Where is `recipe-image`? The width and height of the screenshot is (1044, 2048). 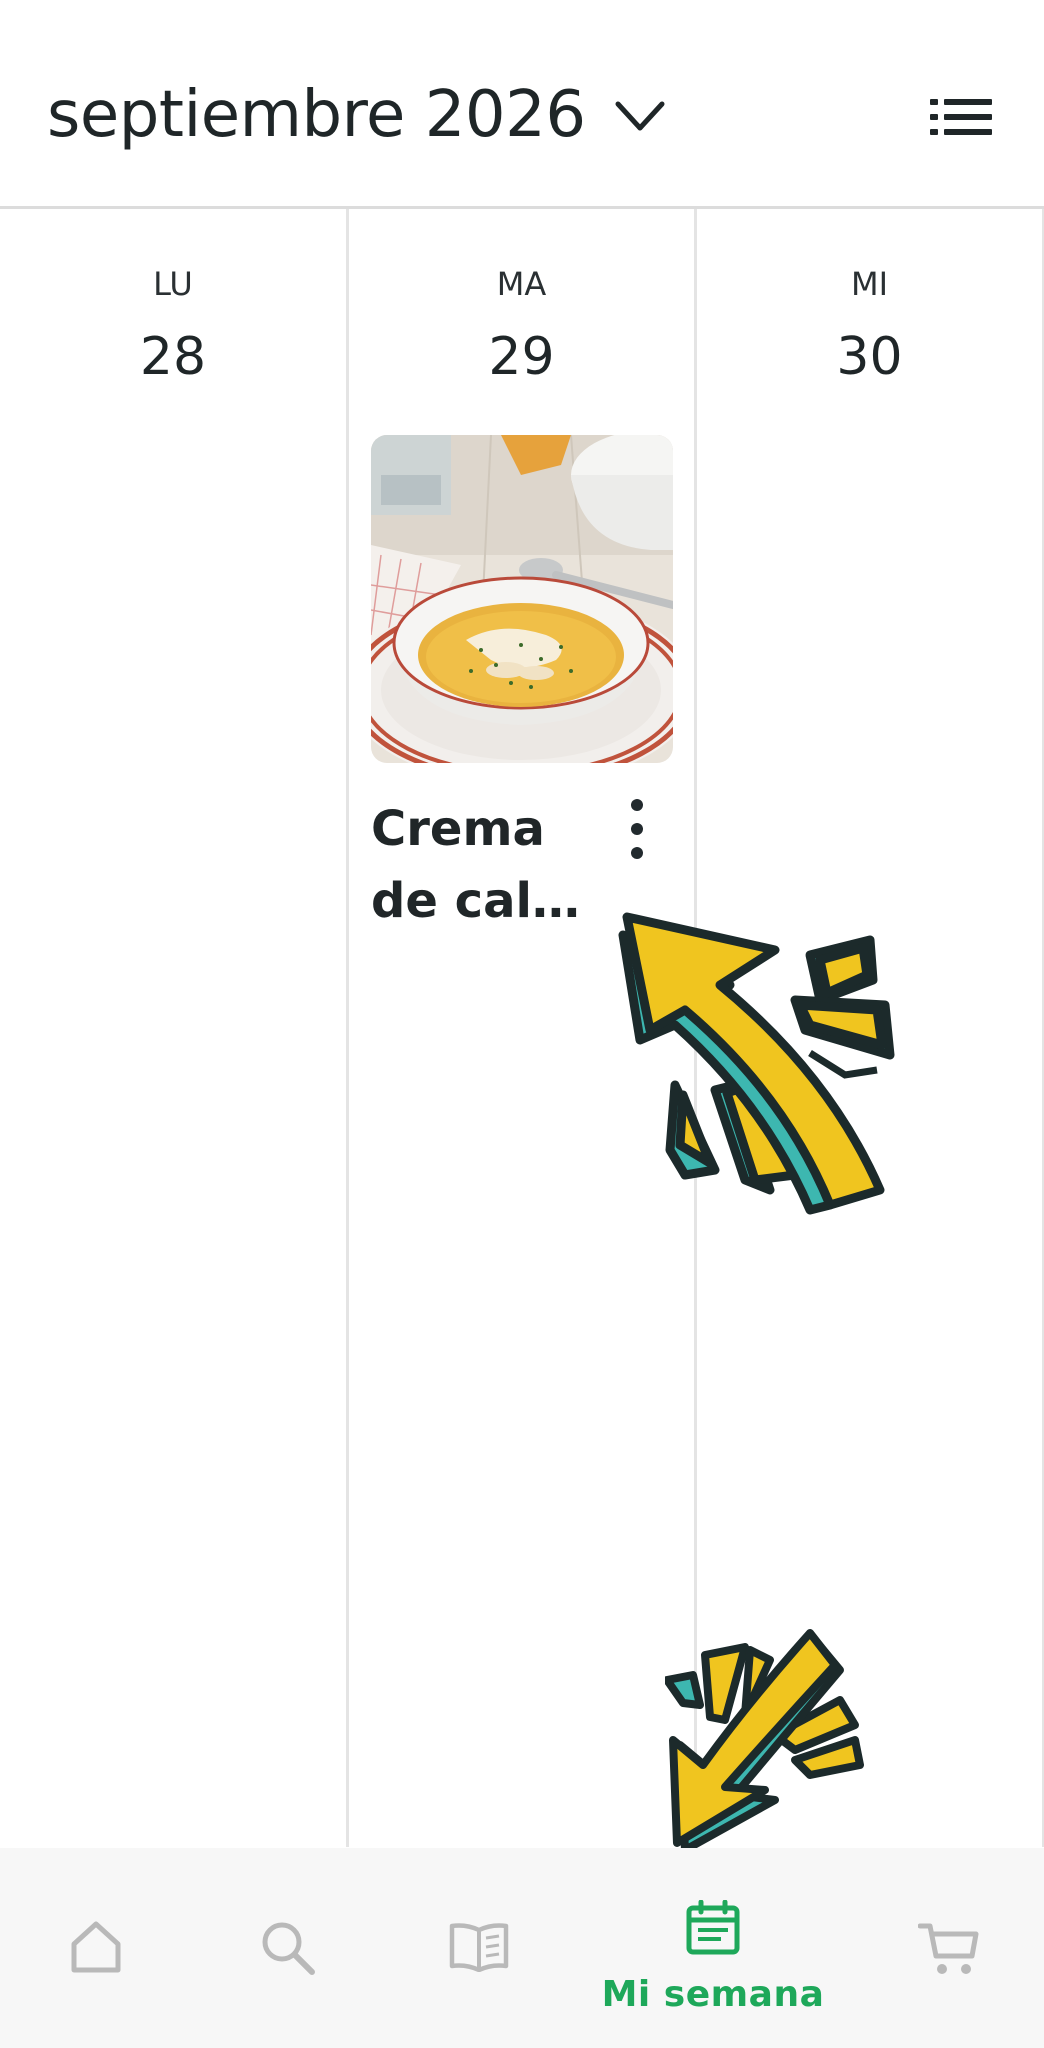 recipe-image is located at coordinates (522, 599).